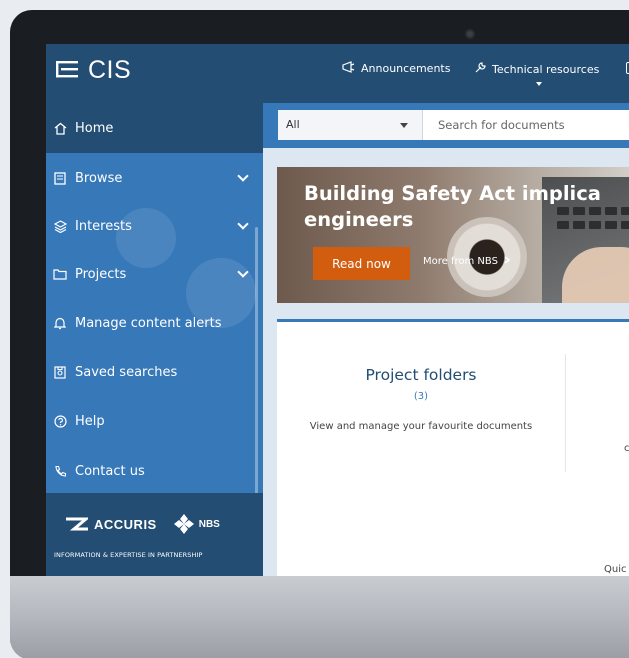 The image size is (629, 658). Describe the element at coordinates (60, 323) in the screenshot. I see `bell-icon` at that location.